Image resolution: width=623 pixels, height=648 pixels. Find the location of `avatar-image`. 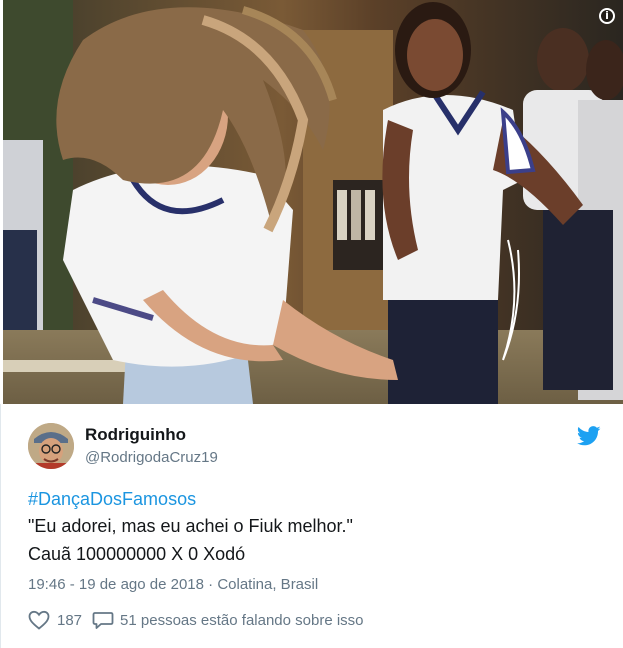

avatar-image is located at coordinates (51, 446).